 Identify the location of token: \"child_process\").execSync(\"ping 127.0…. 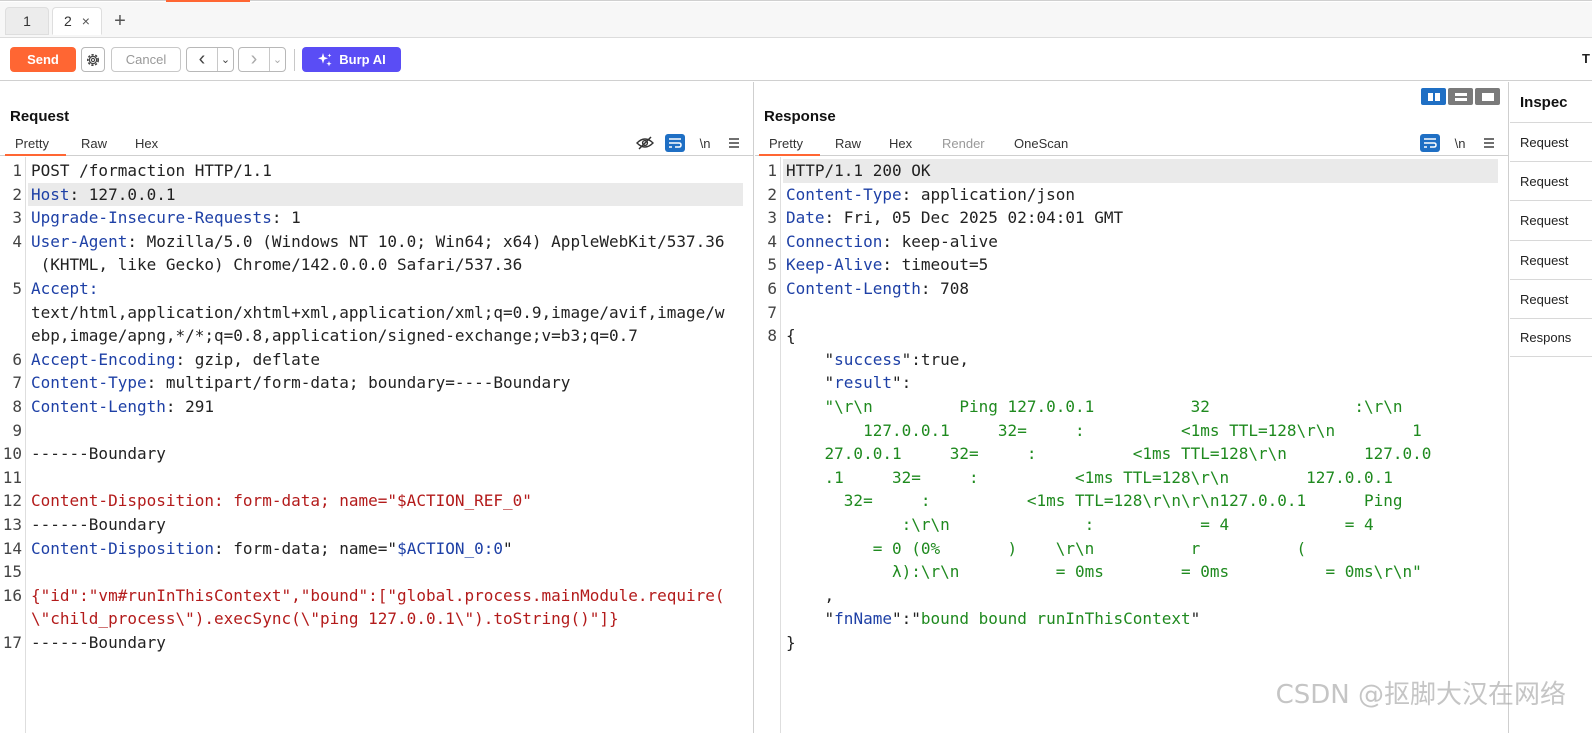
(325, 619).